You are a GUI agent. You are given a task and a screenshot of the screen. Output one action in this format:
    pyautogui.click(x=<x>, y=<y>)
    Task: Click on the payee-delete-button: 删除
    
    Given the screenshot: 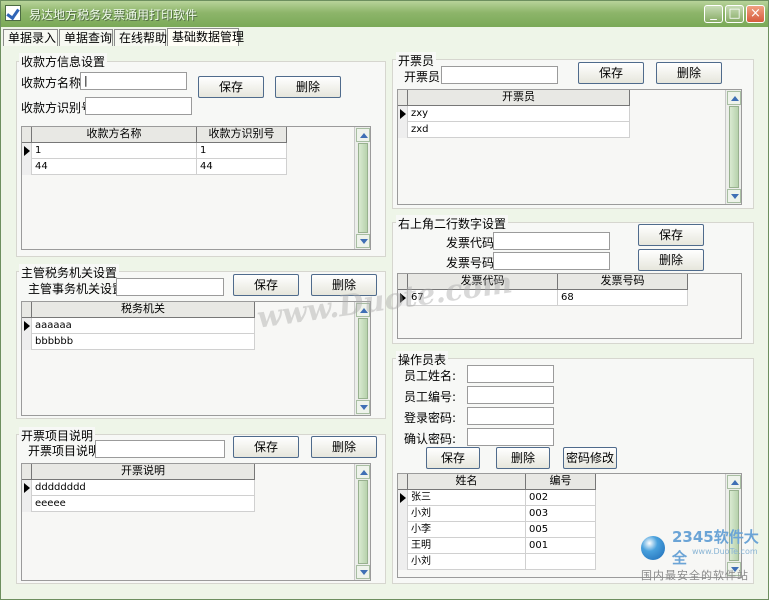 What is the action you would take?
    pyautogui.click(x=308, y=87)
    